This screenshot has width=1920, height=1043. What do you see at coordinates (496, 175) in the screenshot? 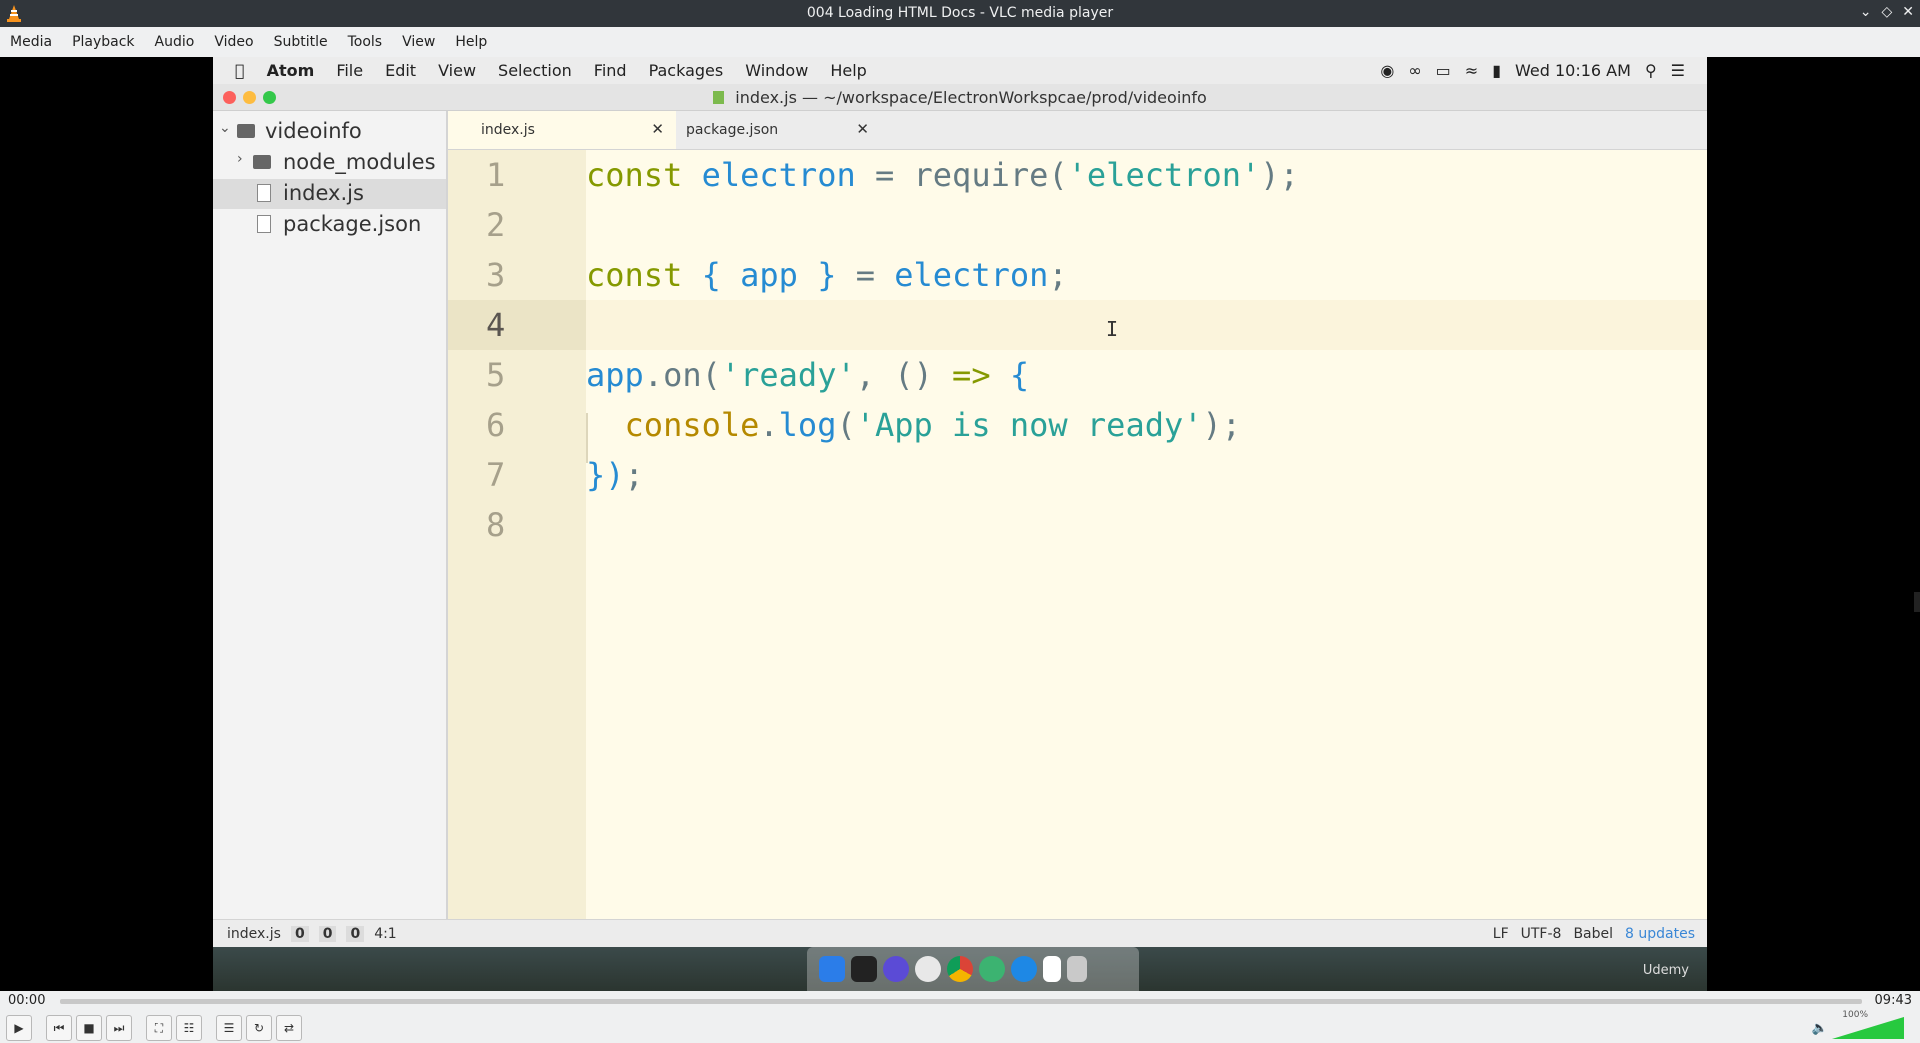
I see `line-number: 1` at bounding box center [496, 175].